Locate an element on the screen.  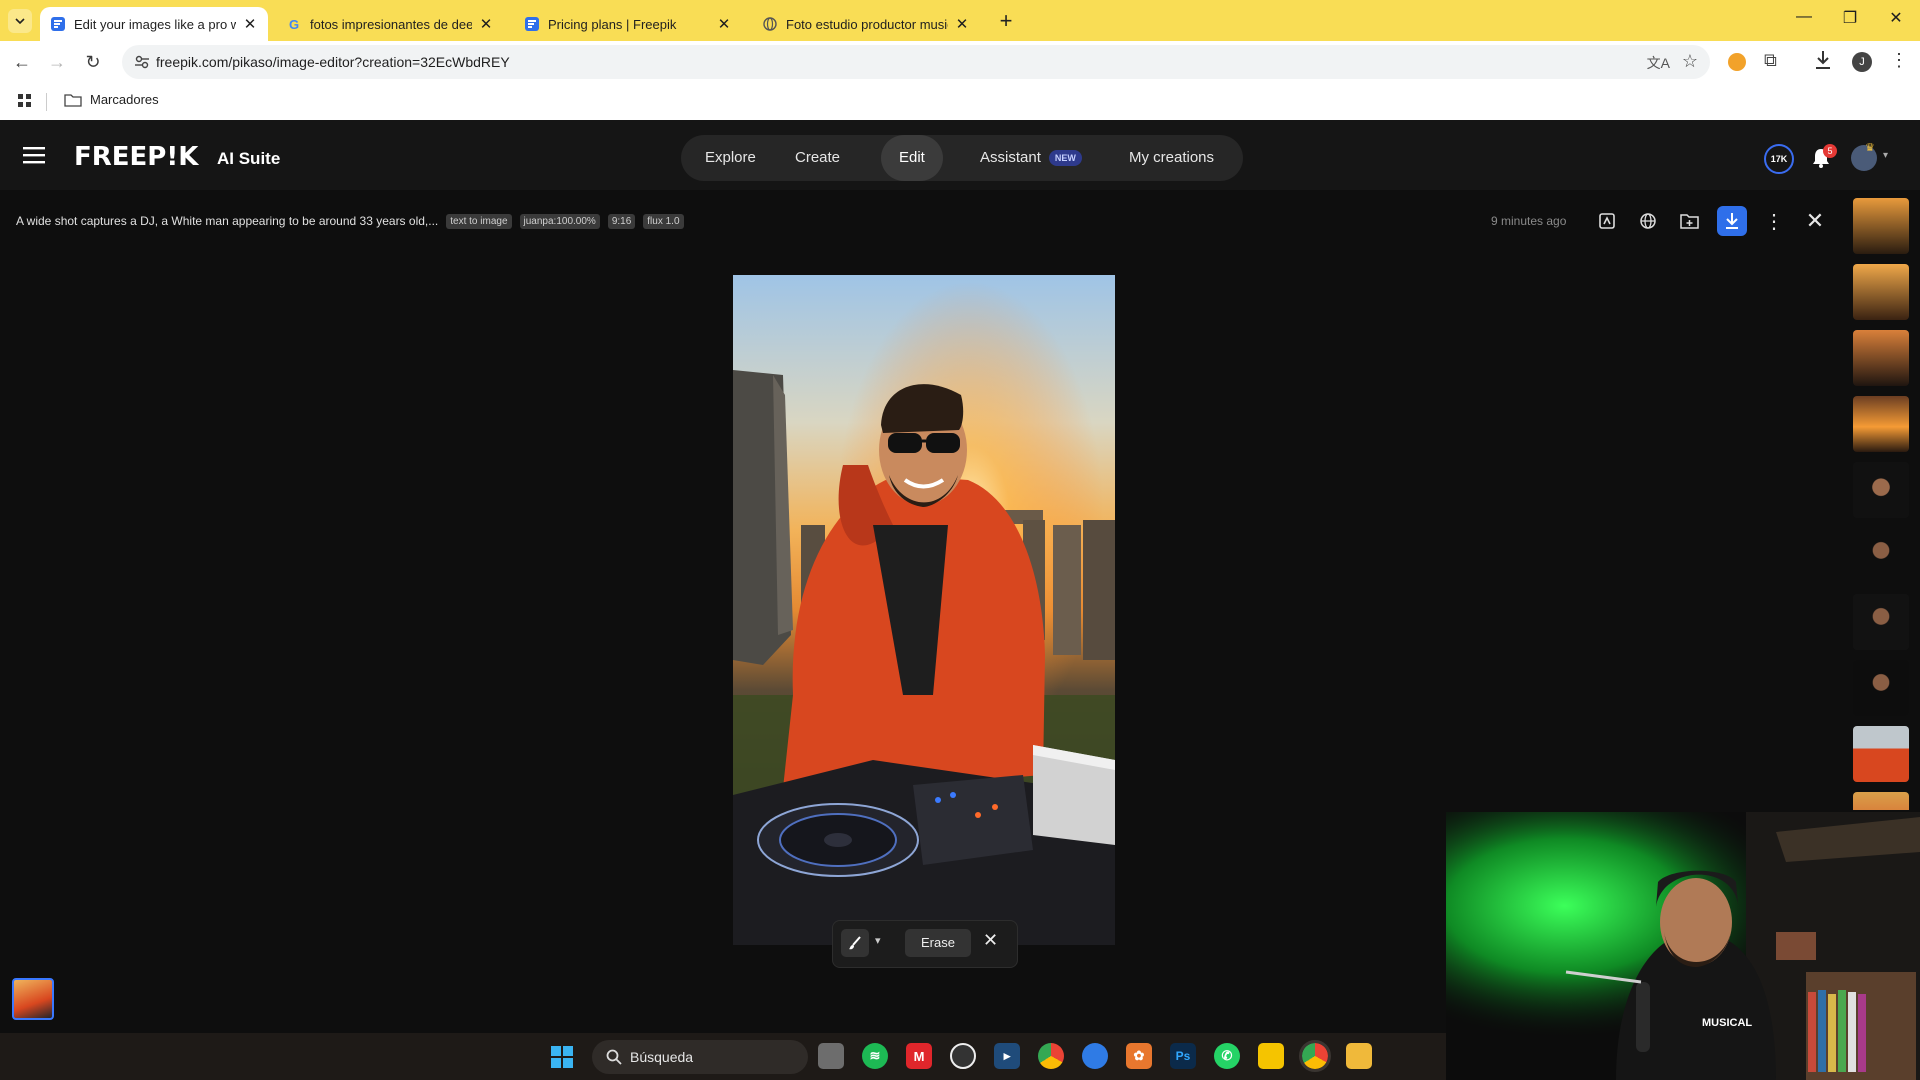
tab-title: Edit your images like a pro wit is located at coordinates (155, 24).